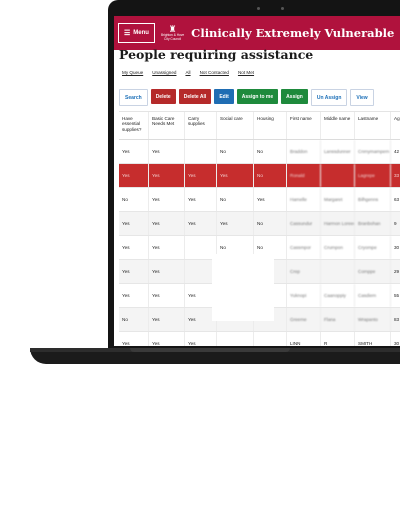  I want to click on laptop-base-notch, so click(210, 350).